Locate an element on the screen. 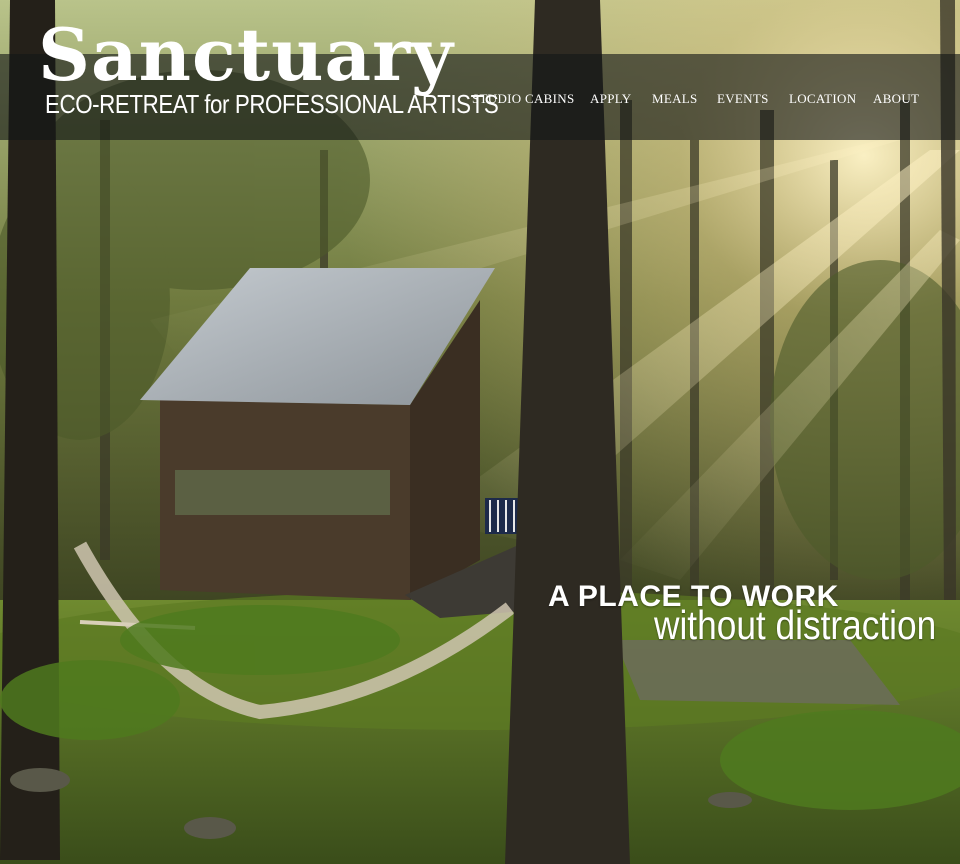 Image resolution: width=960 pixels, height=864 pixels. site-logo-title: Sanctuary is located at coordinates (246, 55).